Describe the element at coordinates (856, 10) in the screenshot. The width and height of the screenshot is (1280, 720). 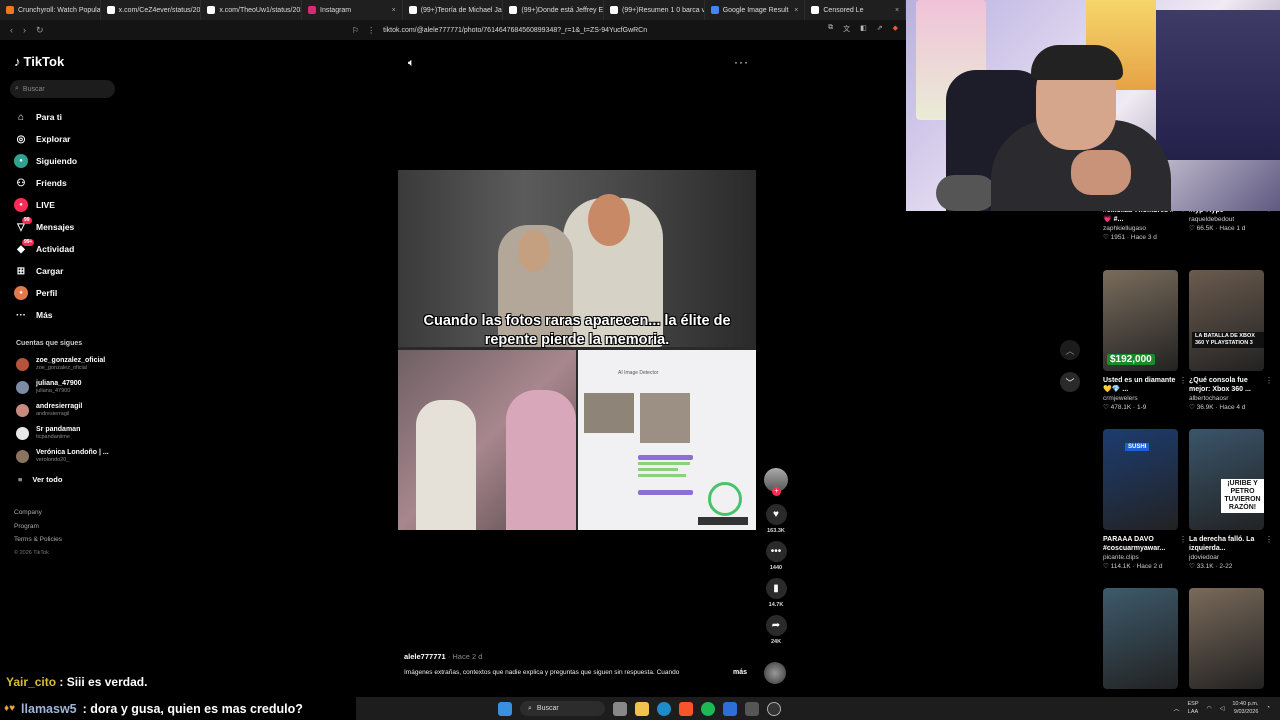
I see `browser-tab: Censored Le ×` at that location.